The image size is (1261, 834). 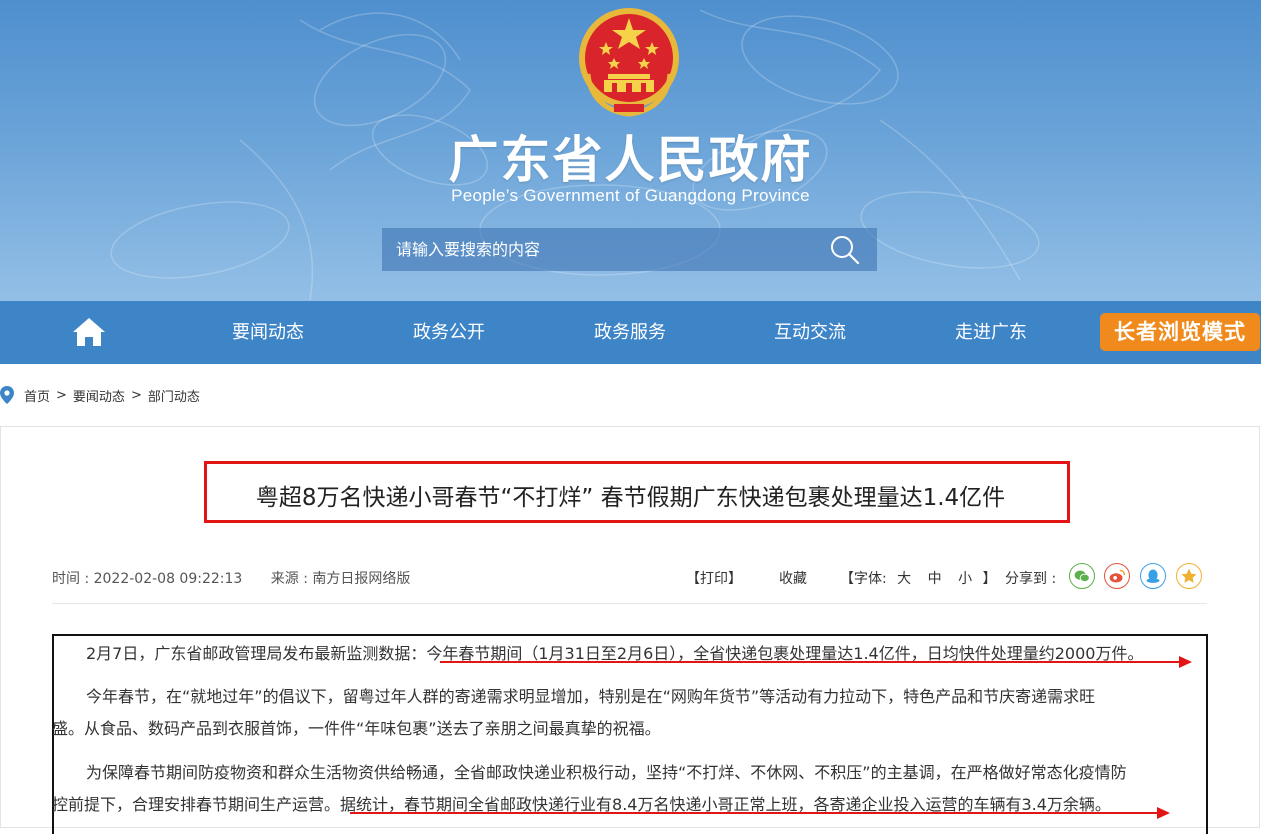 I want to click on site-title: 广东省人民政府, so click(x=630, y=160).